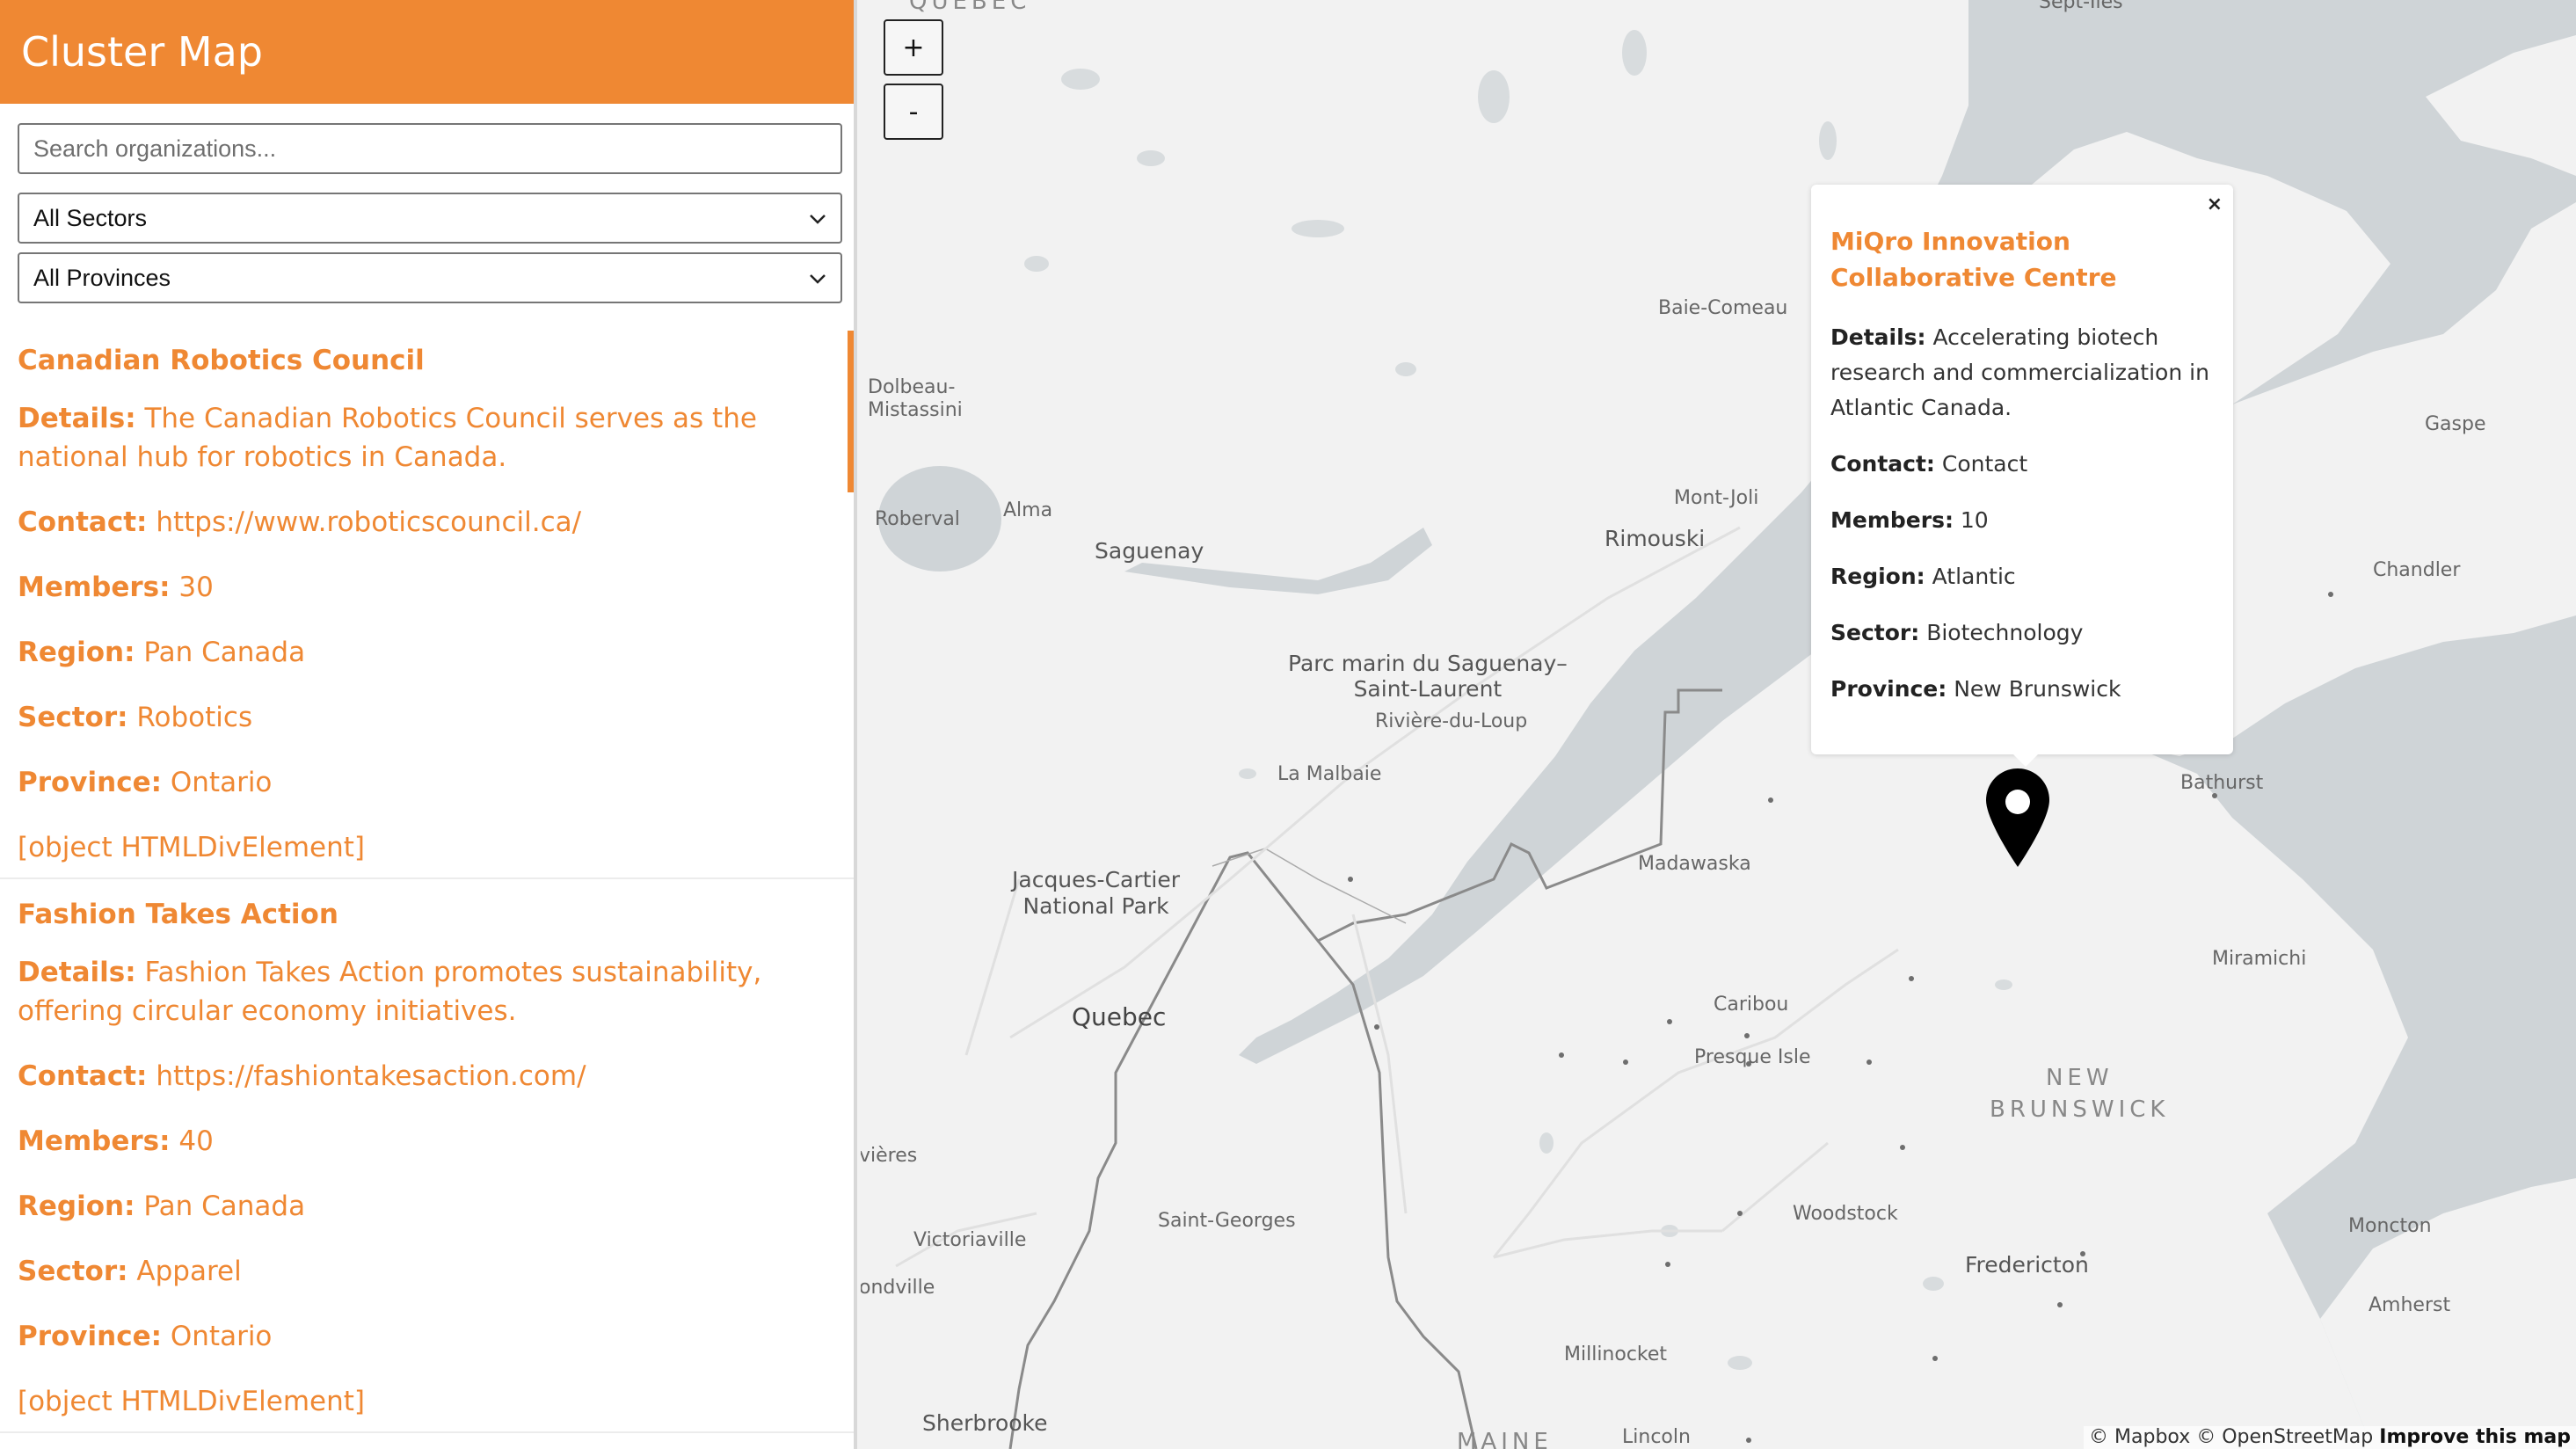  Describe the element at coordinates (1973, 259) in the screenshot. I see `popup-title: MiQro Innovation Collaborative Centre` at that location.